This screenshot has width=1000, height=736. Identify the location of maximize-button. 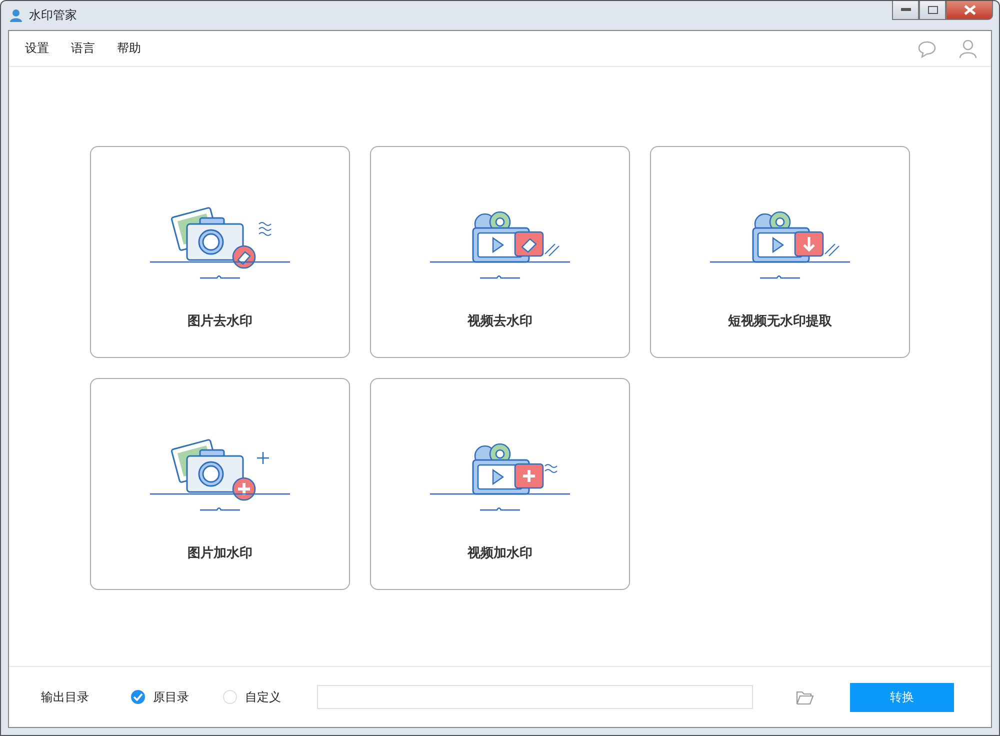
(932, 10).